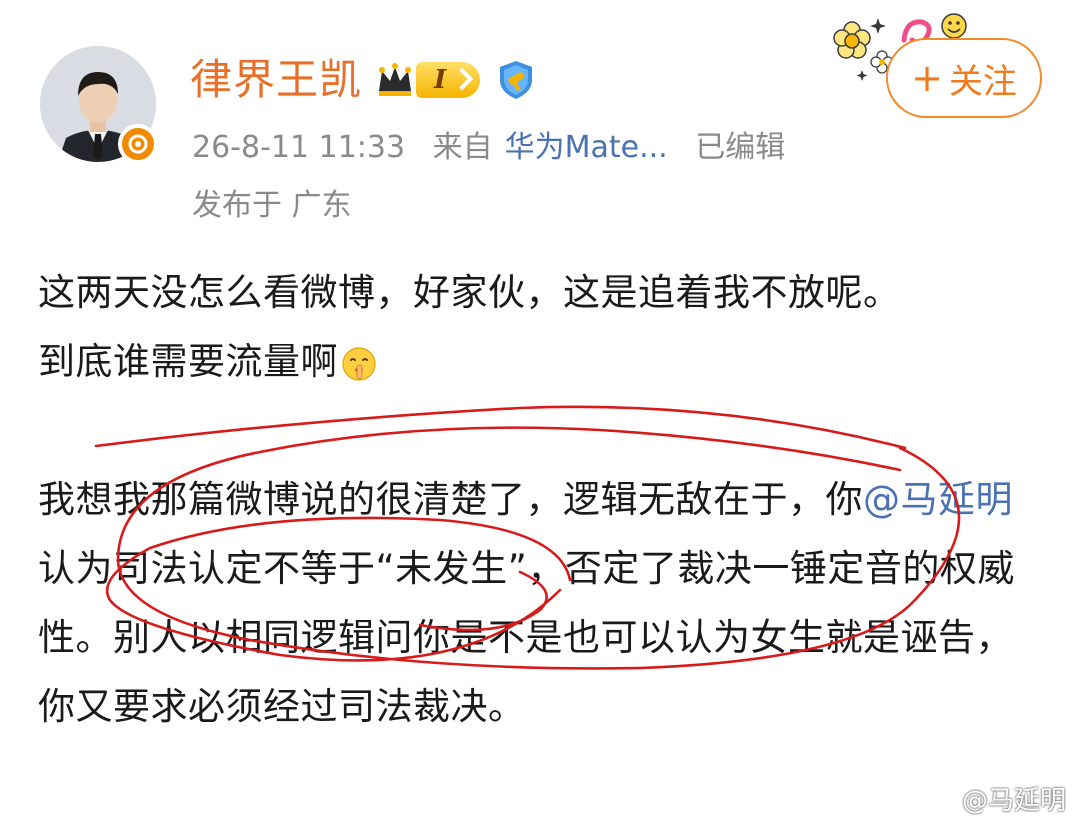 The width and height of the screenshot is (1080, 825). Describe the element at coordinates (448, 80) in the screenshot. I see `level-badge: I` at that location.